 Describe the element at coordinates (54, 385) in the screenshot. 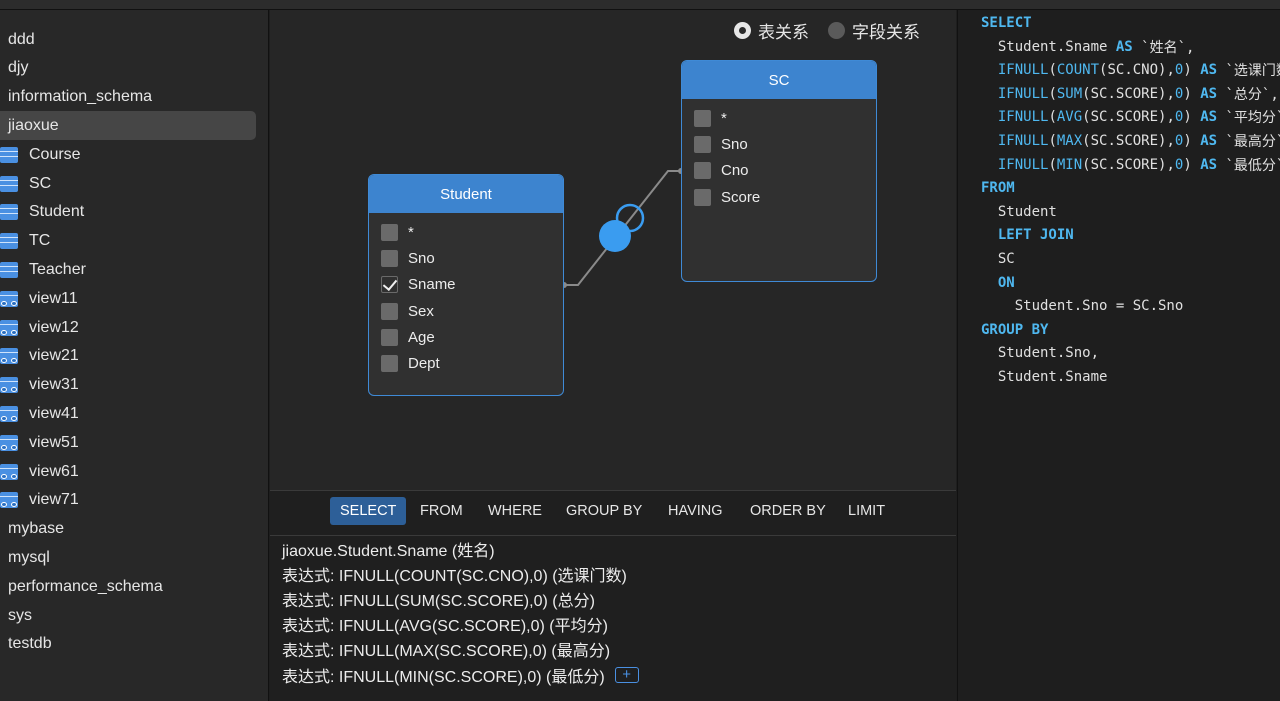

I see `sidebar-item-label: view31` at that location.